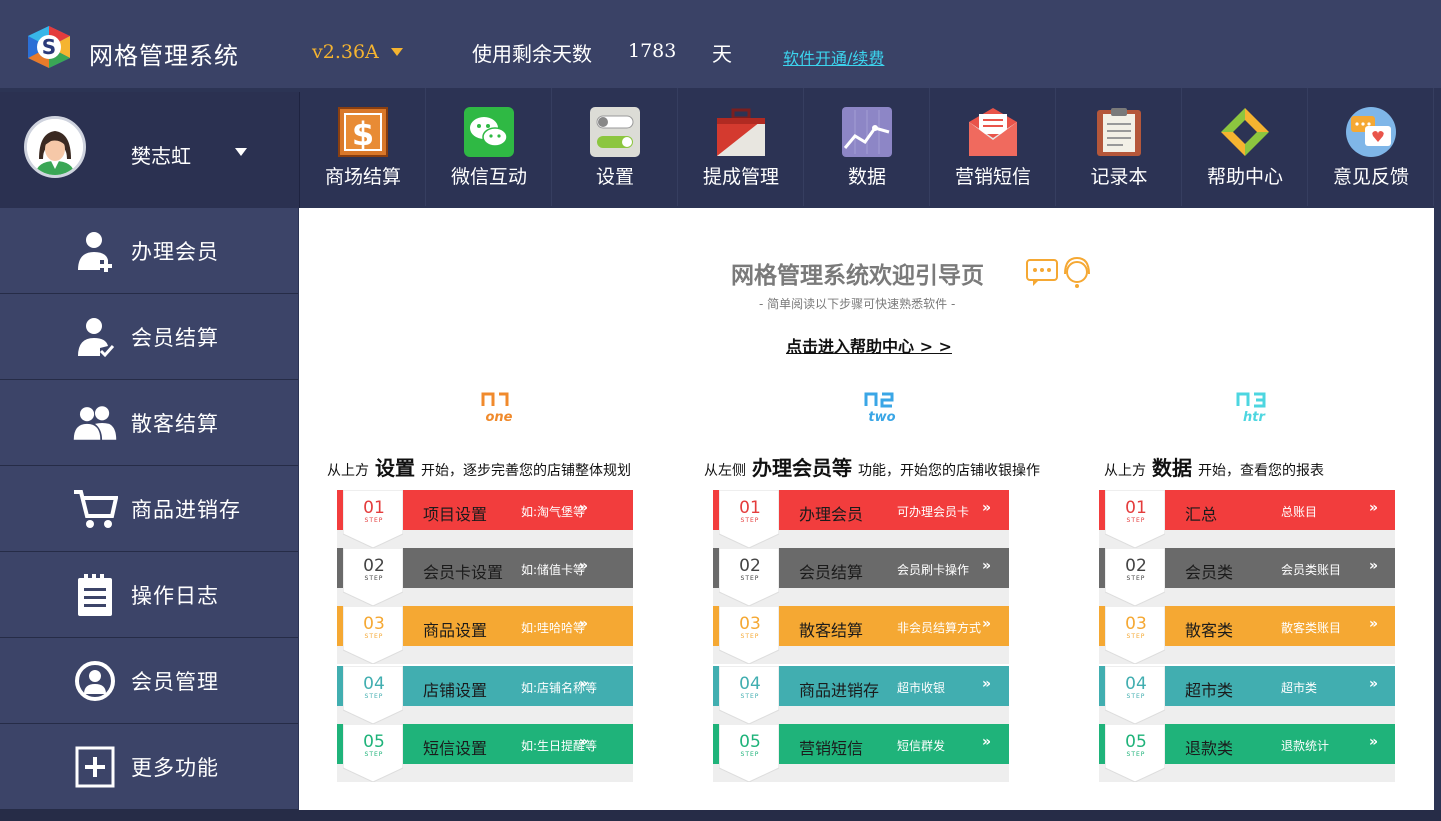 The image size is (1441, 821). Describe the element at coordinates (1172, 468) in the screenshot. I see `intro-keyword: 数据` at that location.